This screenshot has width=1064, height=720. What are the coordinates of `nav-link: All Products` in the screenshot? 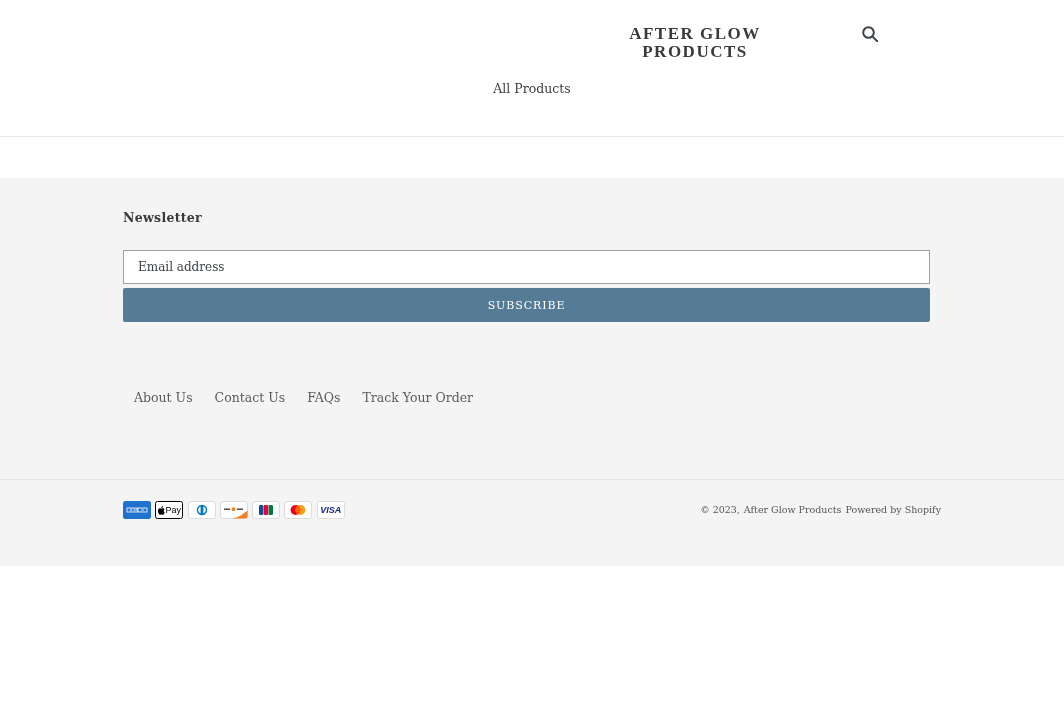 It's located at (532, 89).